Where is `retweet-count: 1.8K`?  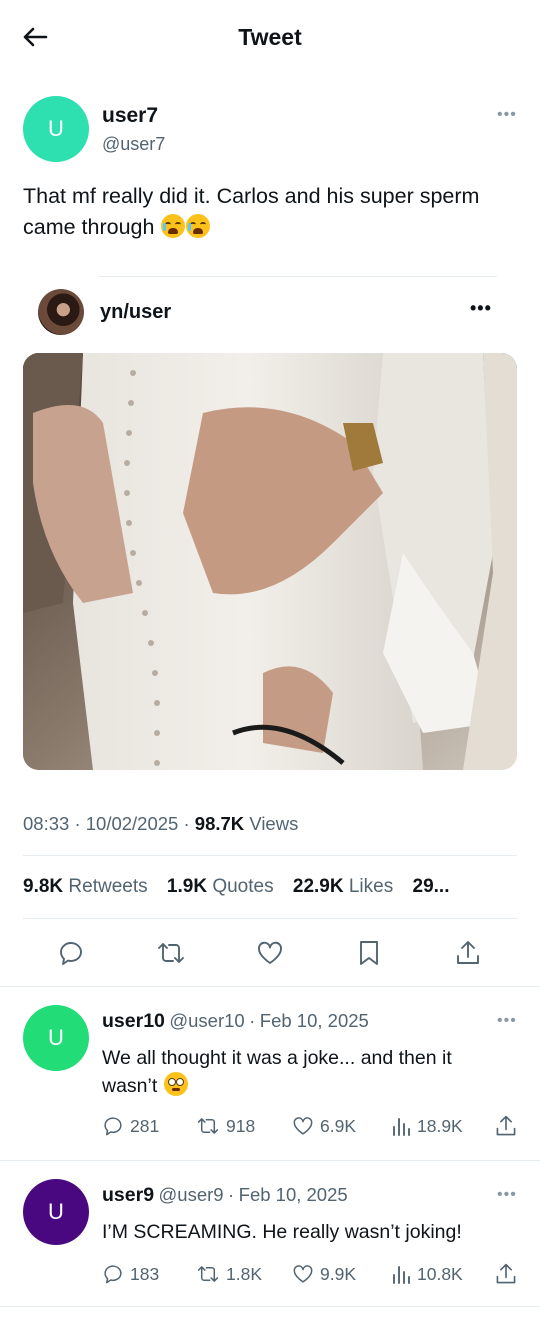 retweet-count: 1.8K is located at coordinates (244, 1273).